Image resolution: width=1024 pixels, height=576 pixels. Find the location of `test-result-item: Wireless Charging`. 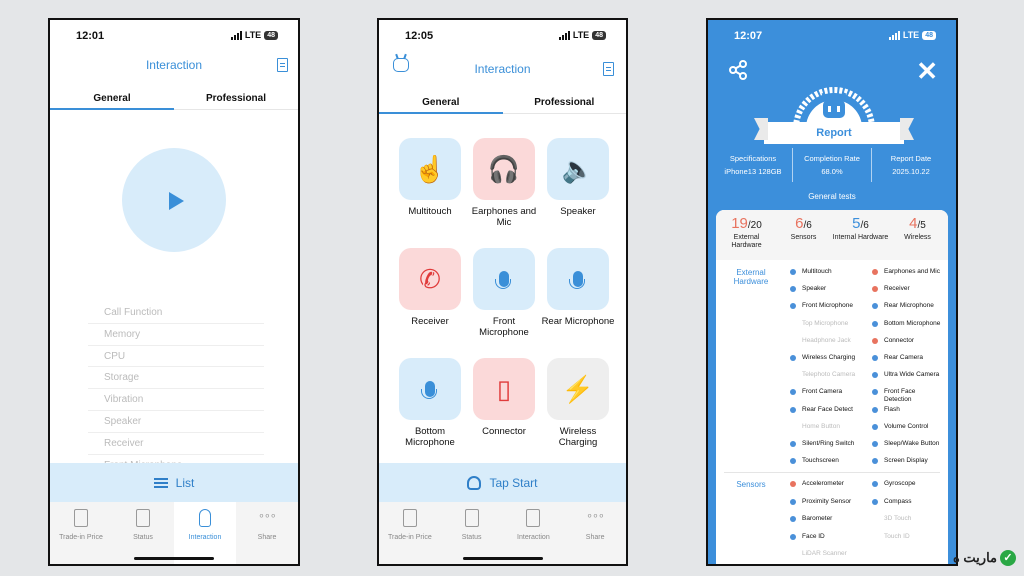

test-result-item: Wireless Charging is located at coordinates (831, 362).